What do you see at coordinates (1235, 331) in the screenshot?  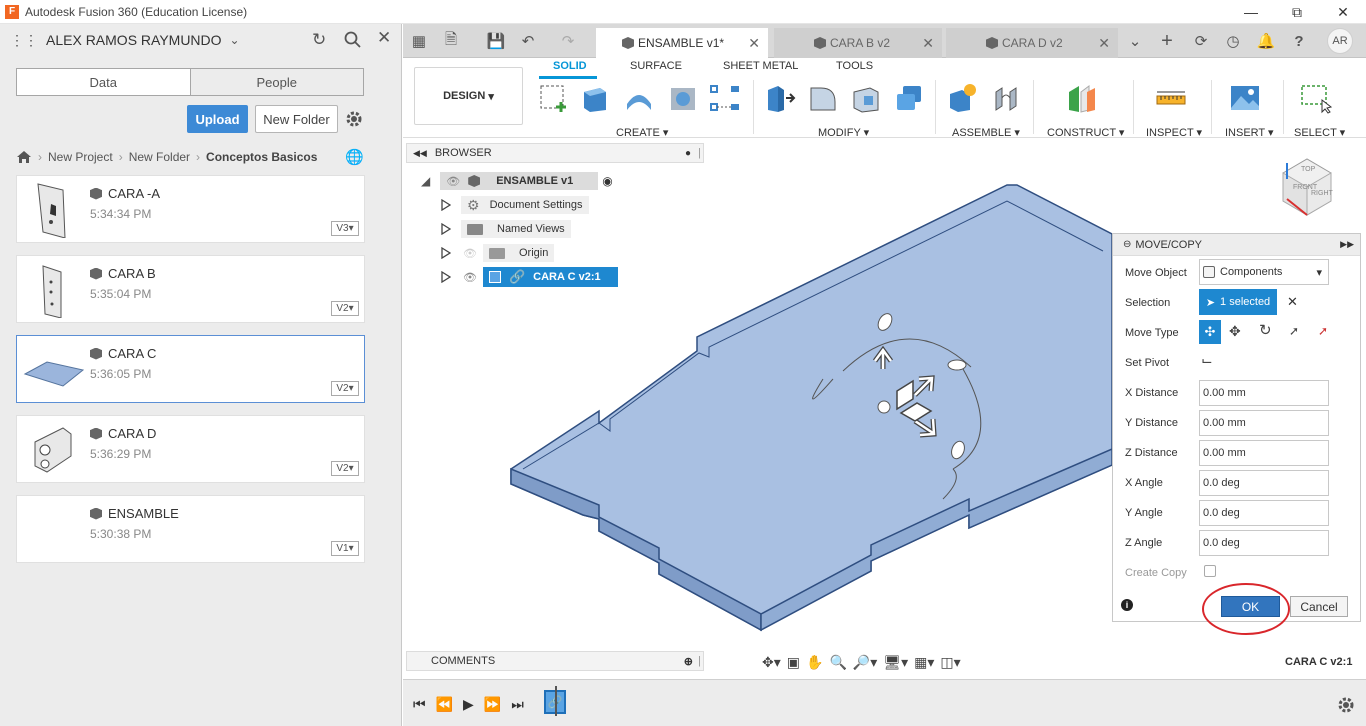 I see `translate-icon: ✥` at bounding box center [1235, 331].